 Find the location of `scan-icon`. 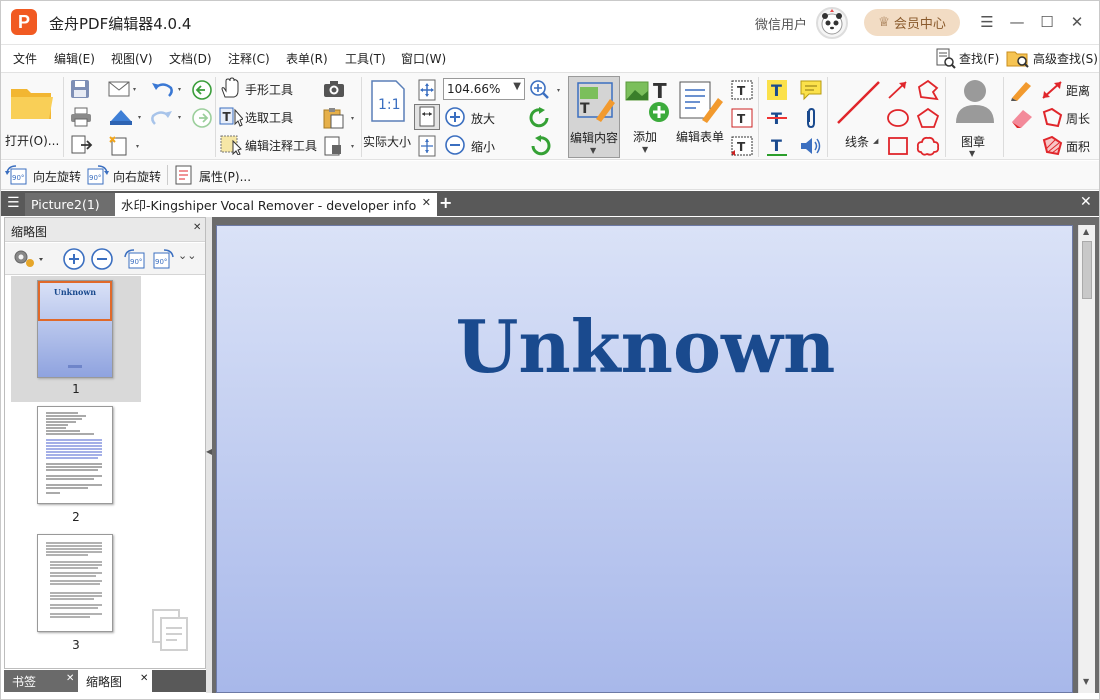

scan-icon is located at coordinates (125, 117).